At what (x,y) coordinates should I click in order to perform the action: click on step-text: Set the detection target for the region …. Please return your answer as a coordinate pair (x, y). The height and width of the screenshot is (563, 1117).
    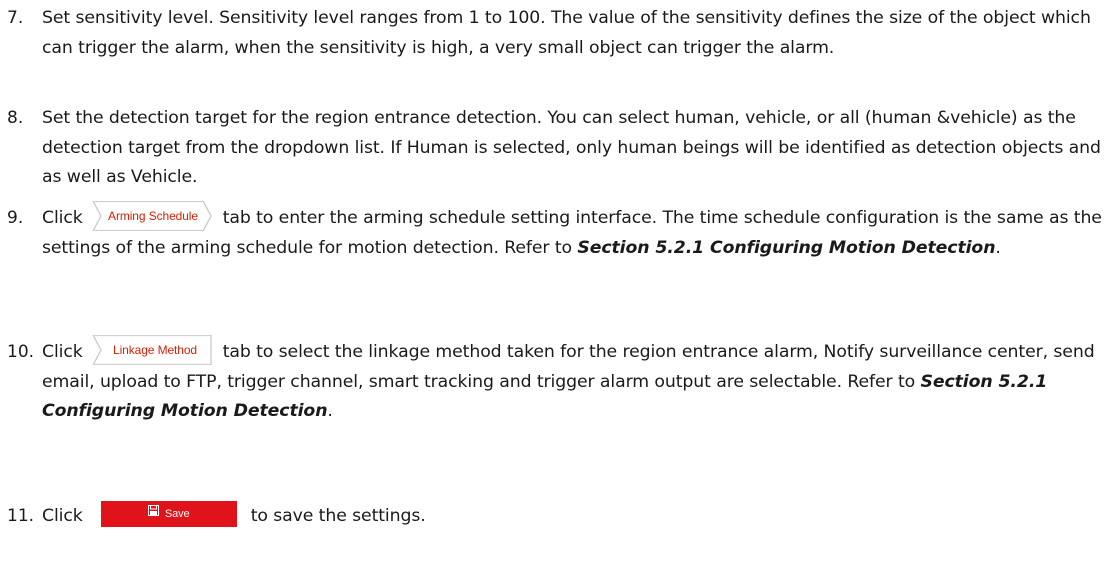
    Looking at the image, I should click on (571, 147).